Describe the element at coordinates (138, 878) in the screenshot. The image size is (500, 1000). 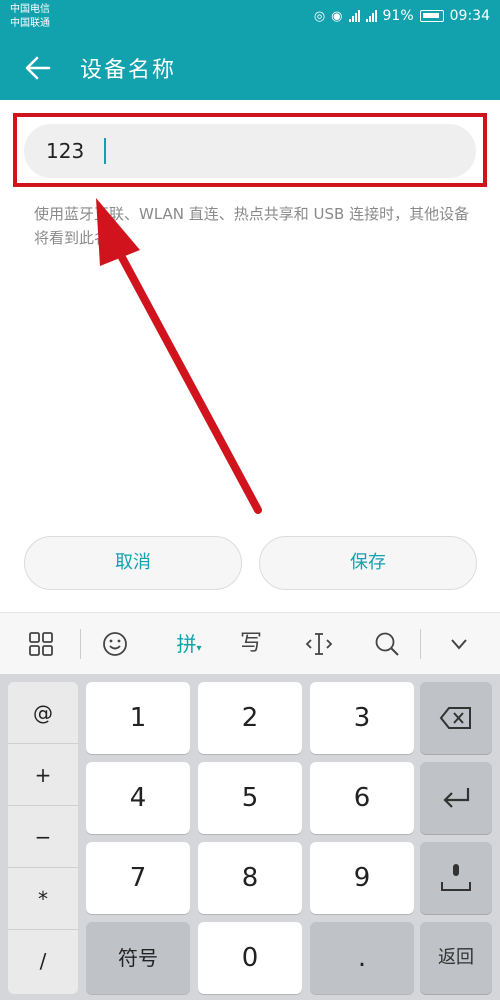
I see `key-7: 7` at that location.